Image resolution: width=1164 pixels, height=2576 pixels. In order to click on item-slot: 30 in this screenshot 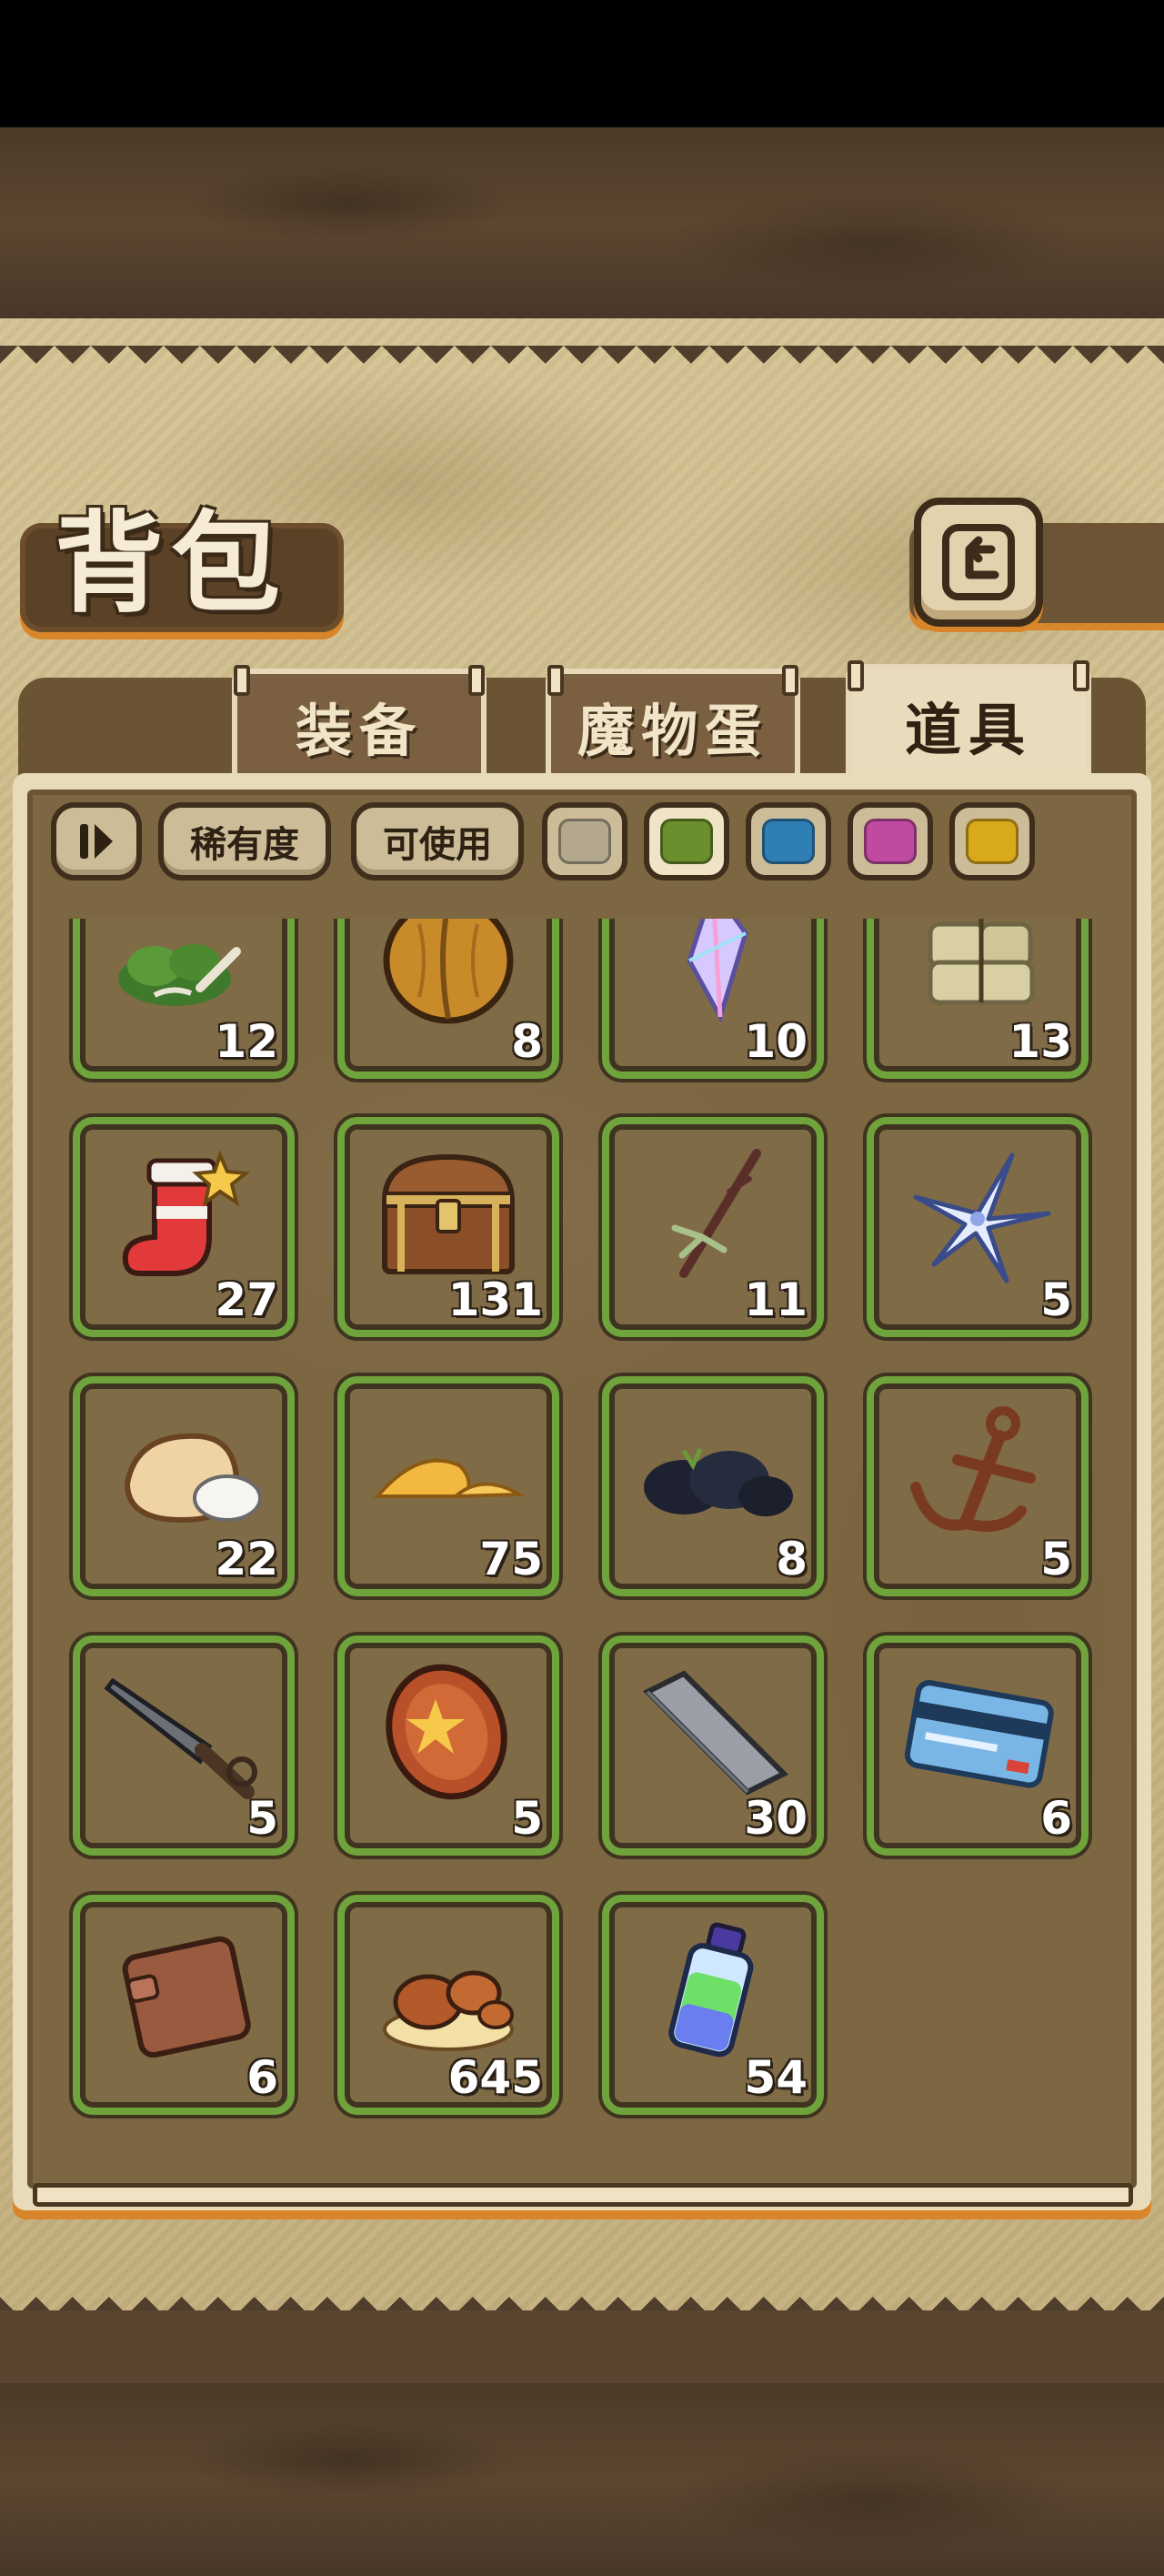, I will do `click(713, 1745)`.